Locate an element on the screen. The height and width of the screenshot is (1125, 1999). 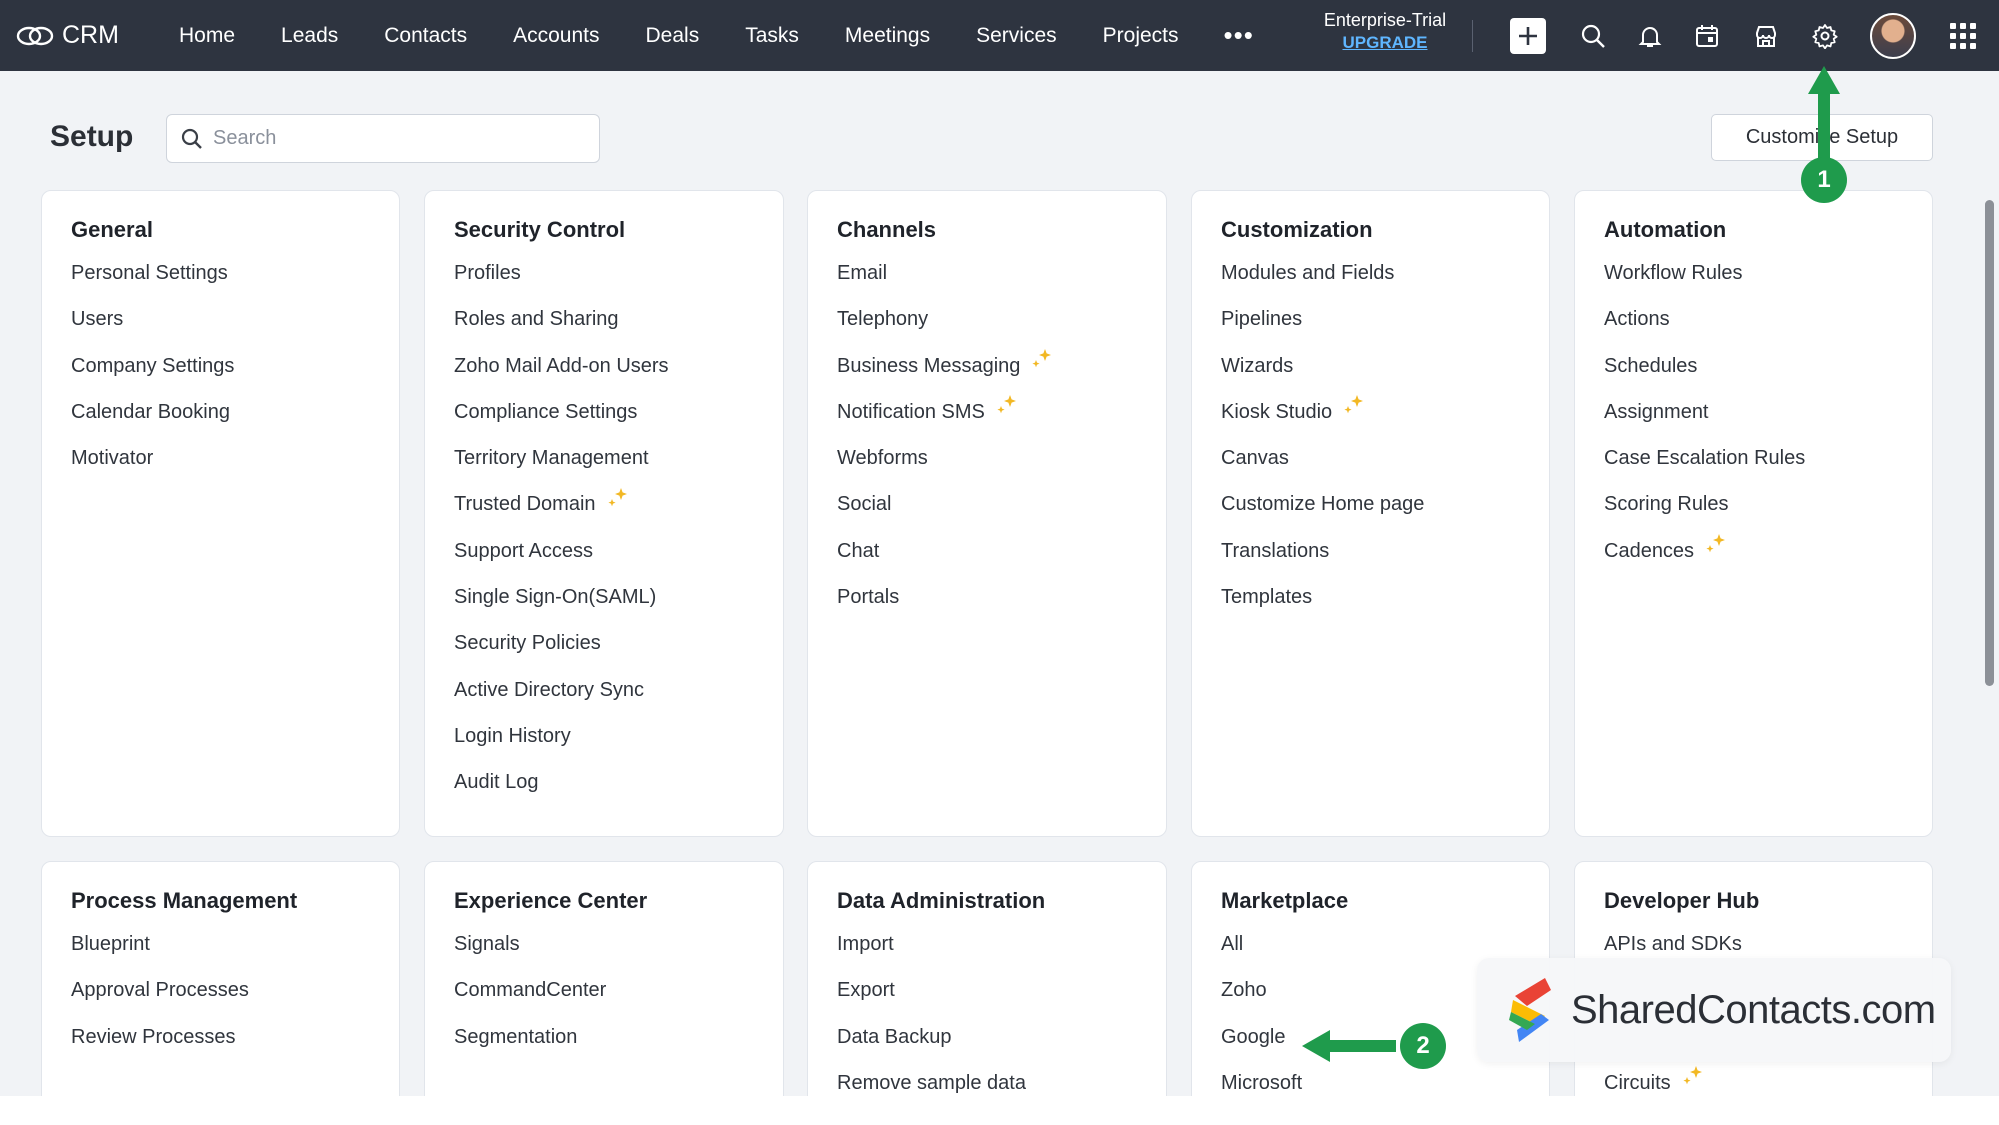
setup-link-export: Export is located at coordinates (987, 990).